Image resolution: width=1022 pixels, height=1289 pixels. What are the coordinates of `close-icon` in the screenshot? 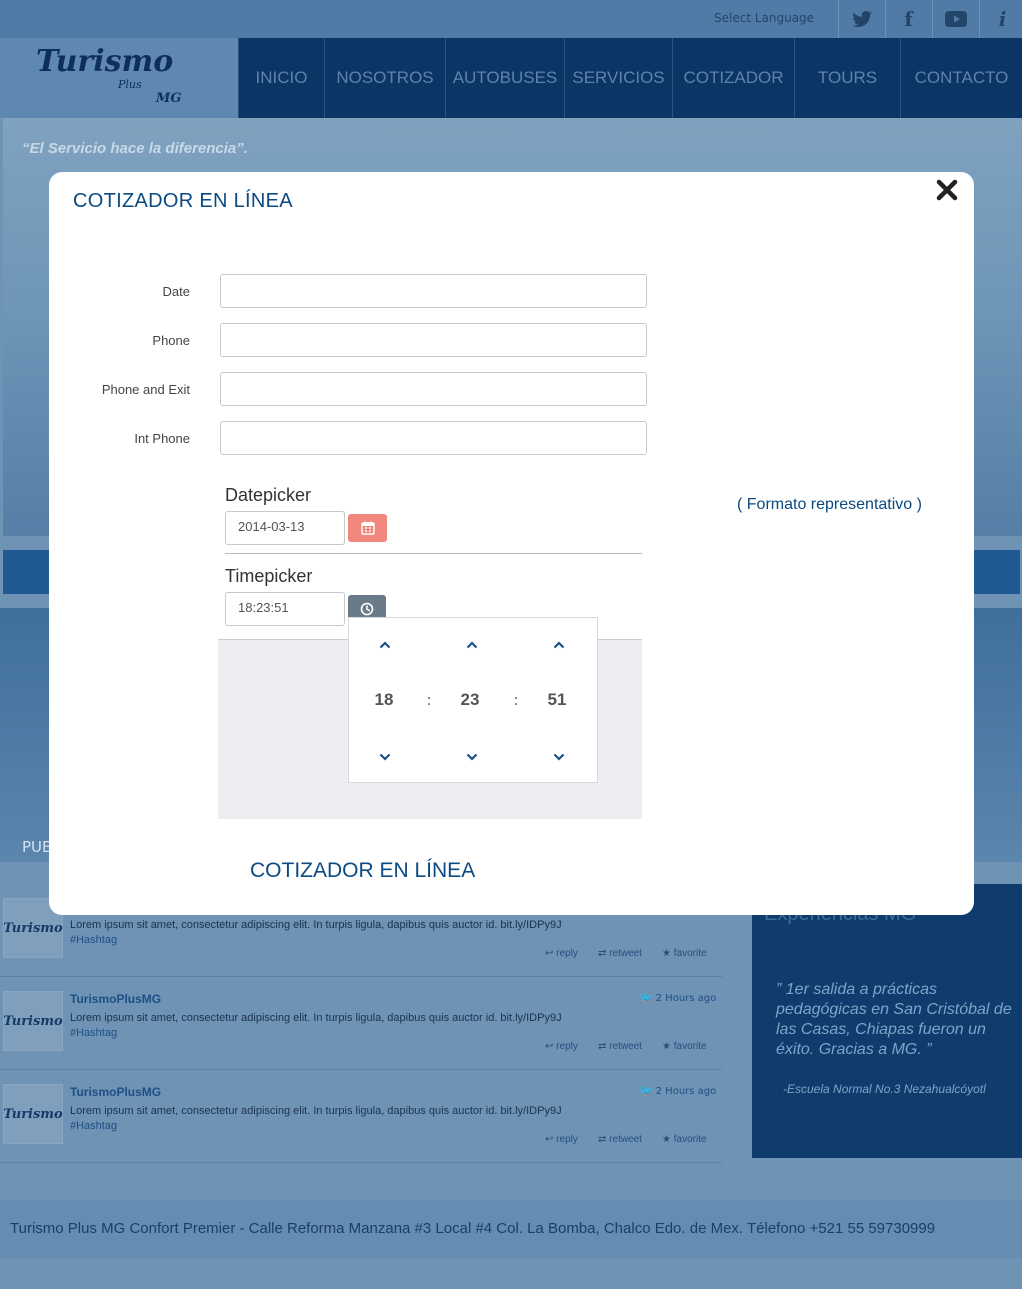 It's located at (947, 192).